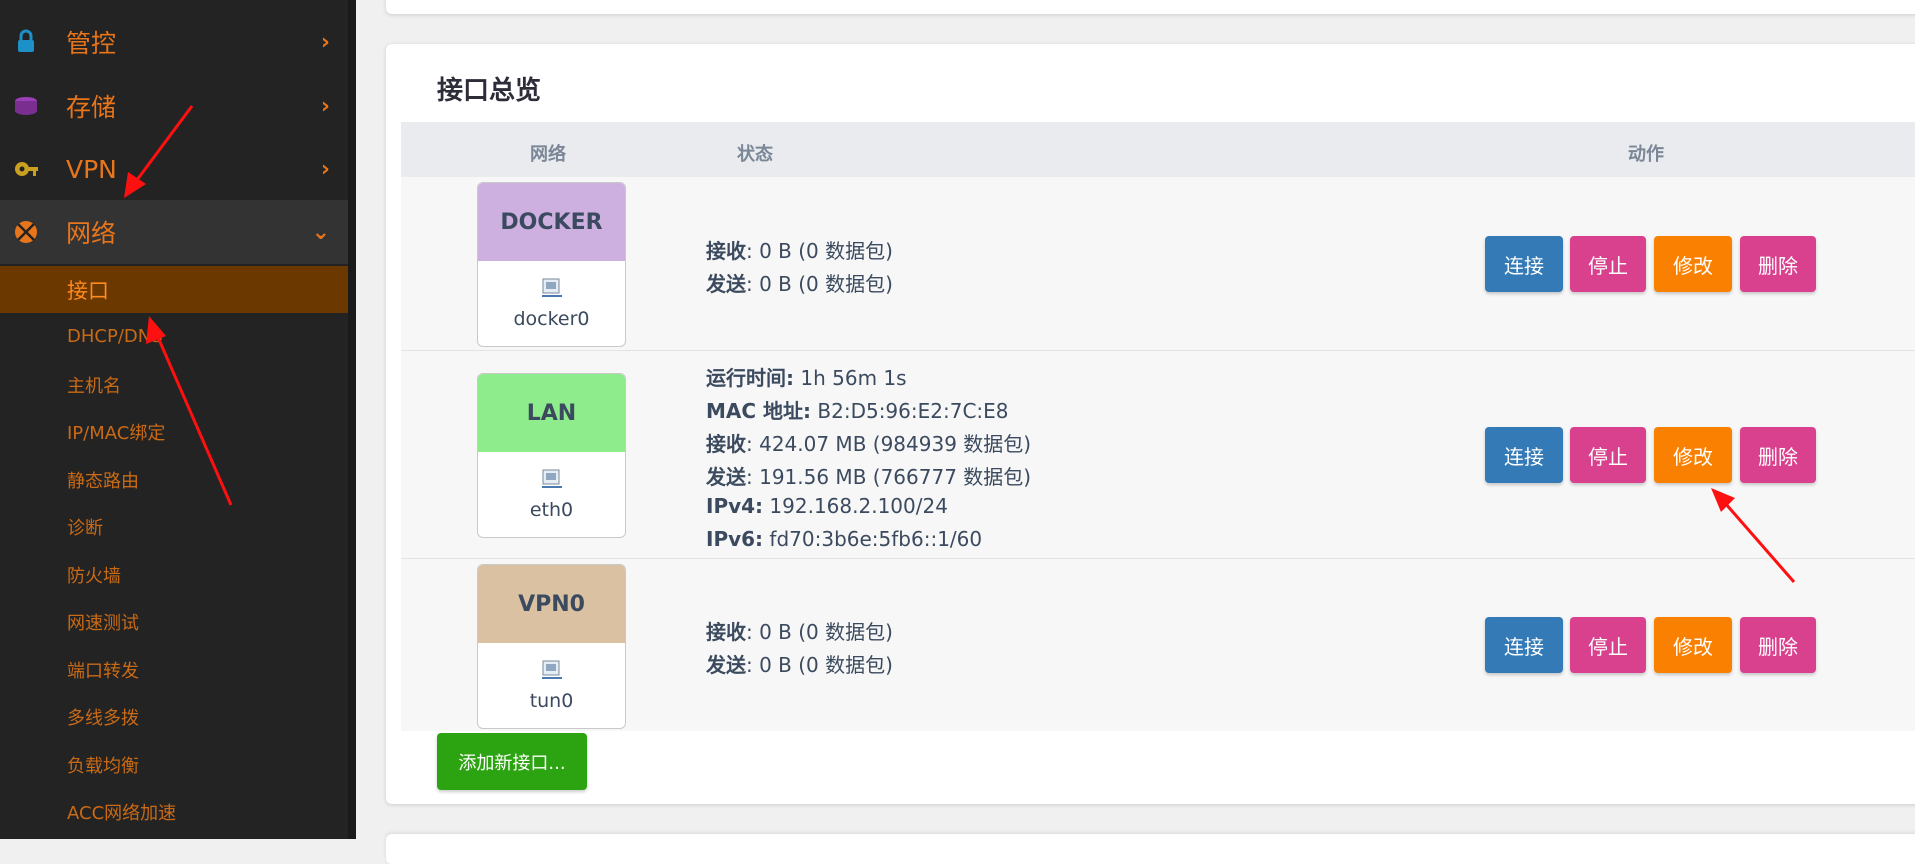  I want to click on submenu-item-acc: ACC网络加速, so click(174, 811).